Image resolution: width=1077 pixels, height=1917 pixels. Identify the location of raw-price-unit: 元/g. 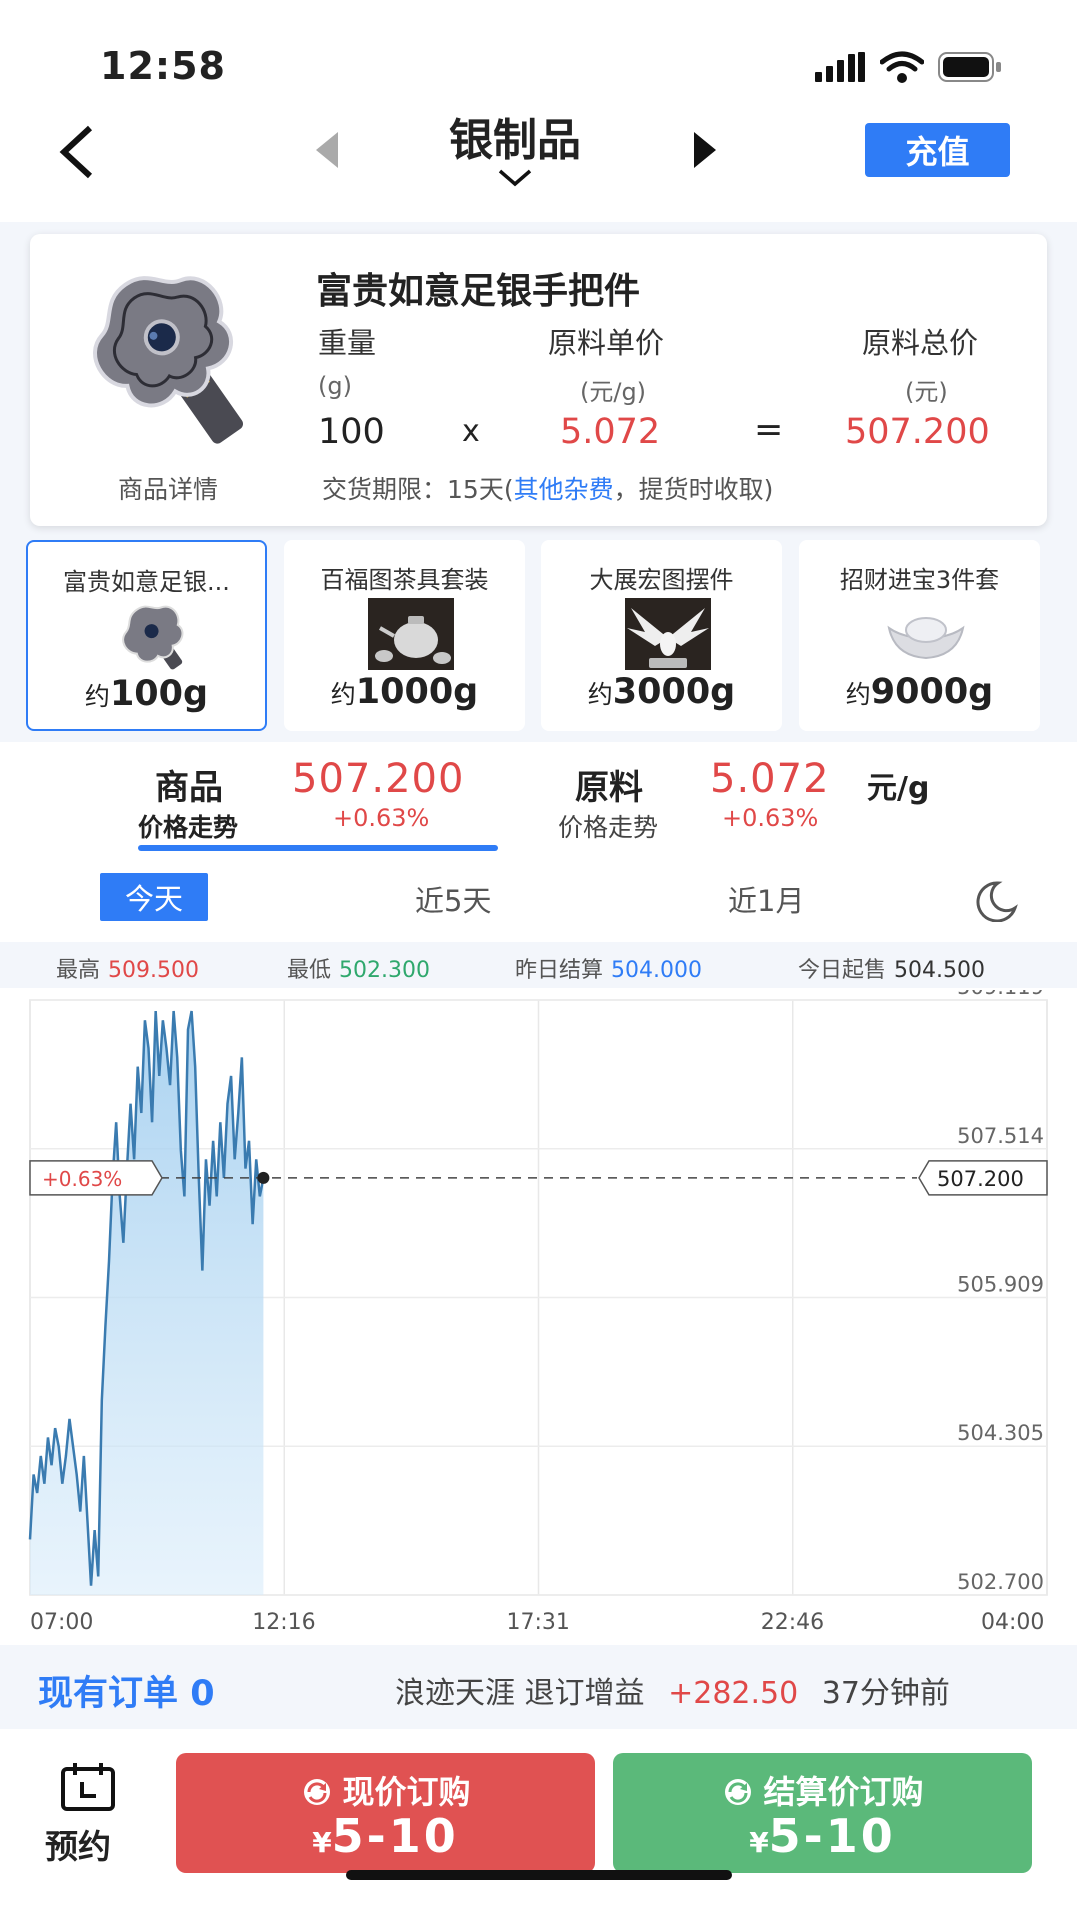
(898, 788).